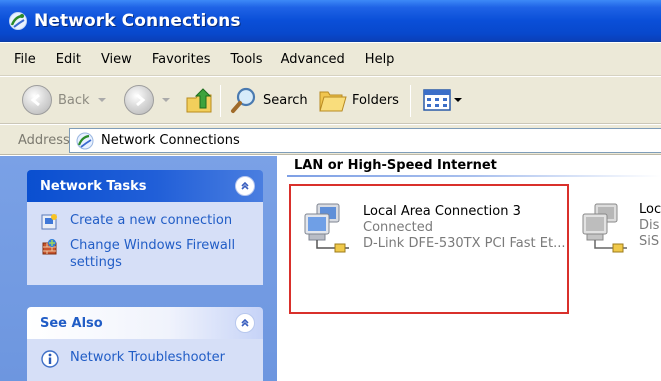  I want to click on up-folder-icon, so click(199, 100).